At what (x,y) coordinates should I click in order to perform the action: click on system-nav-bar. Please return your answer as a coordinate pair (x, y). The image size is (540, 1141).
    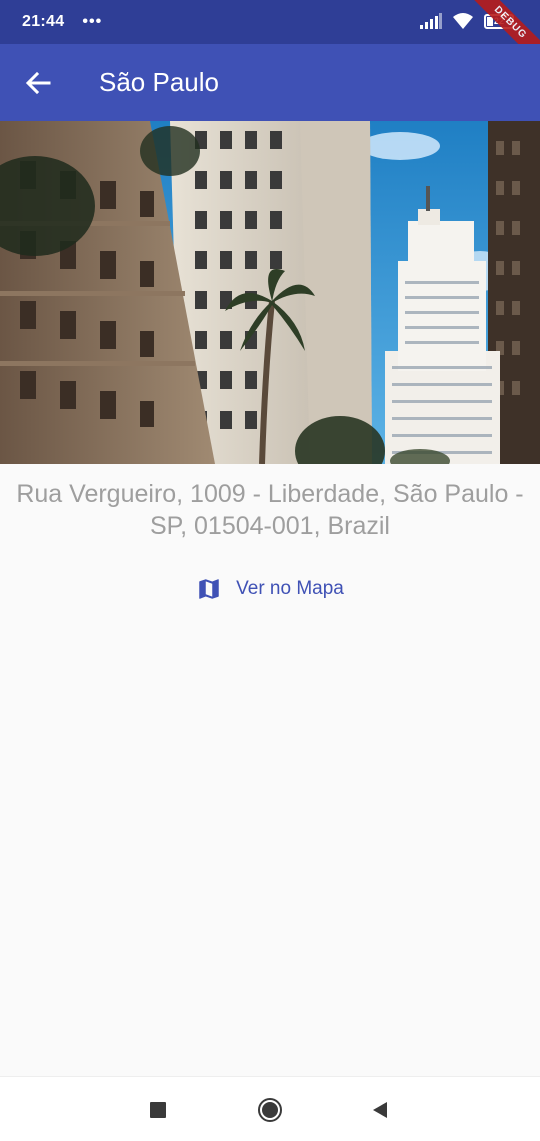
    Looking at the image, I should click on (270, 1108).